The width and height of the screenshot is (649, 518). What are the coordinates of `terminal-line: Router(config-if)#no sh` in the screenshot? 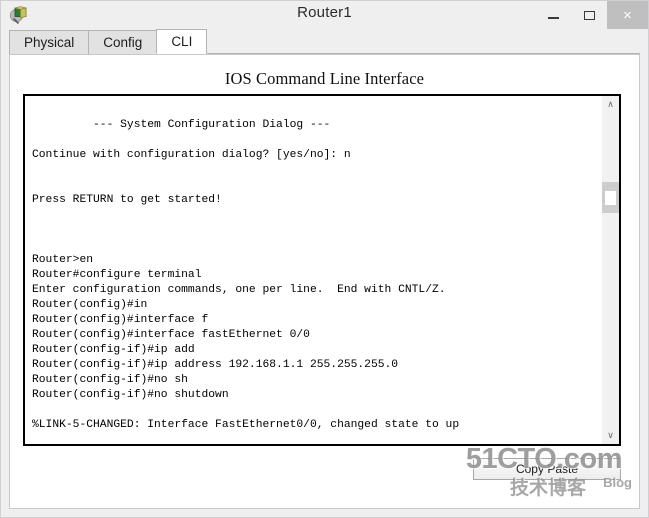 It's located at (110, 380).